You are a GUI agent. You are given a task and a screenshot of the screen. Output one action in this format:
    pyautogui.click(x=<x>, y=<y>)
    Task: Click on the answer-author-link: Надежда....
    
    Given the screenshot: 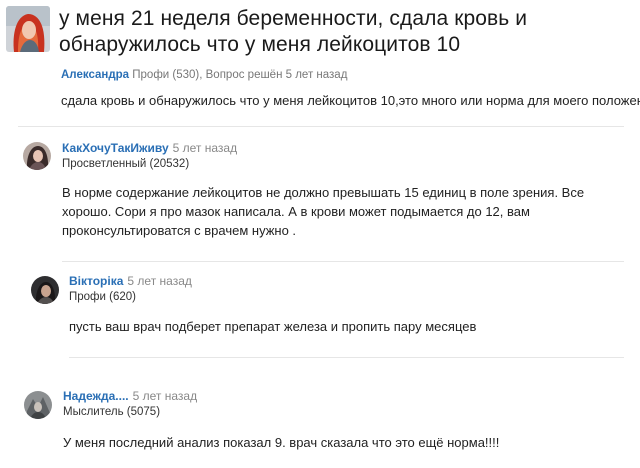 What is the action you would take?
    pyautogui.click(x=96, y=396)
    